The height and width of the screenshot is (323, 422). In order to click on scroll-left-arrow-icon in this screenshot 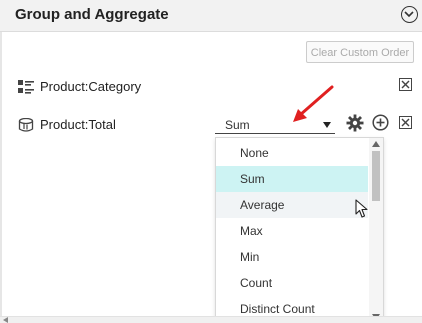, I will do `click(5, 320)`.